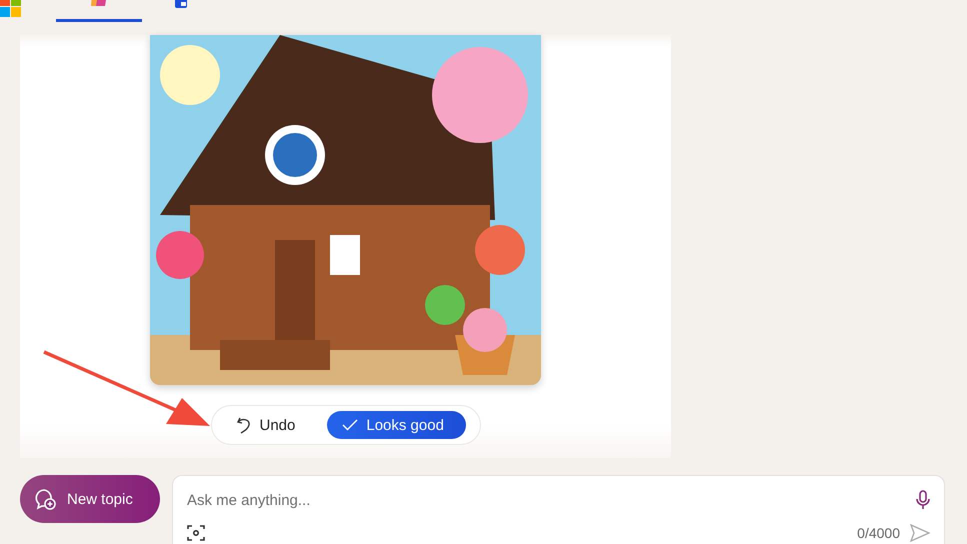 This screenshot has width=967, height=544. I want to click on microphone-icon, so click(923, 500).